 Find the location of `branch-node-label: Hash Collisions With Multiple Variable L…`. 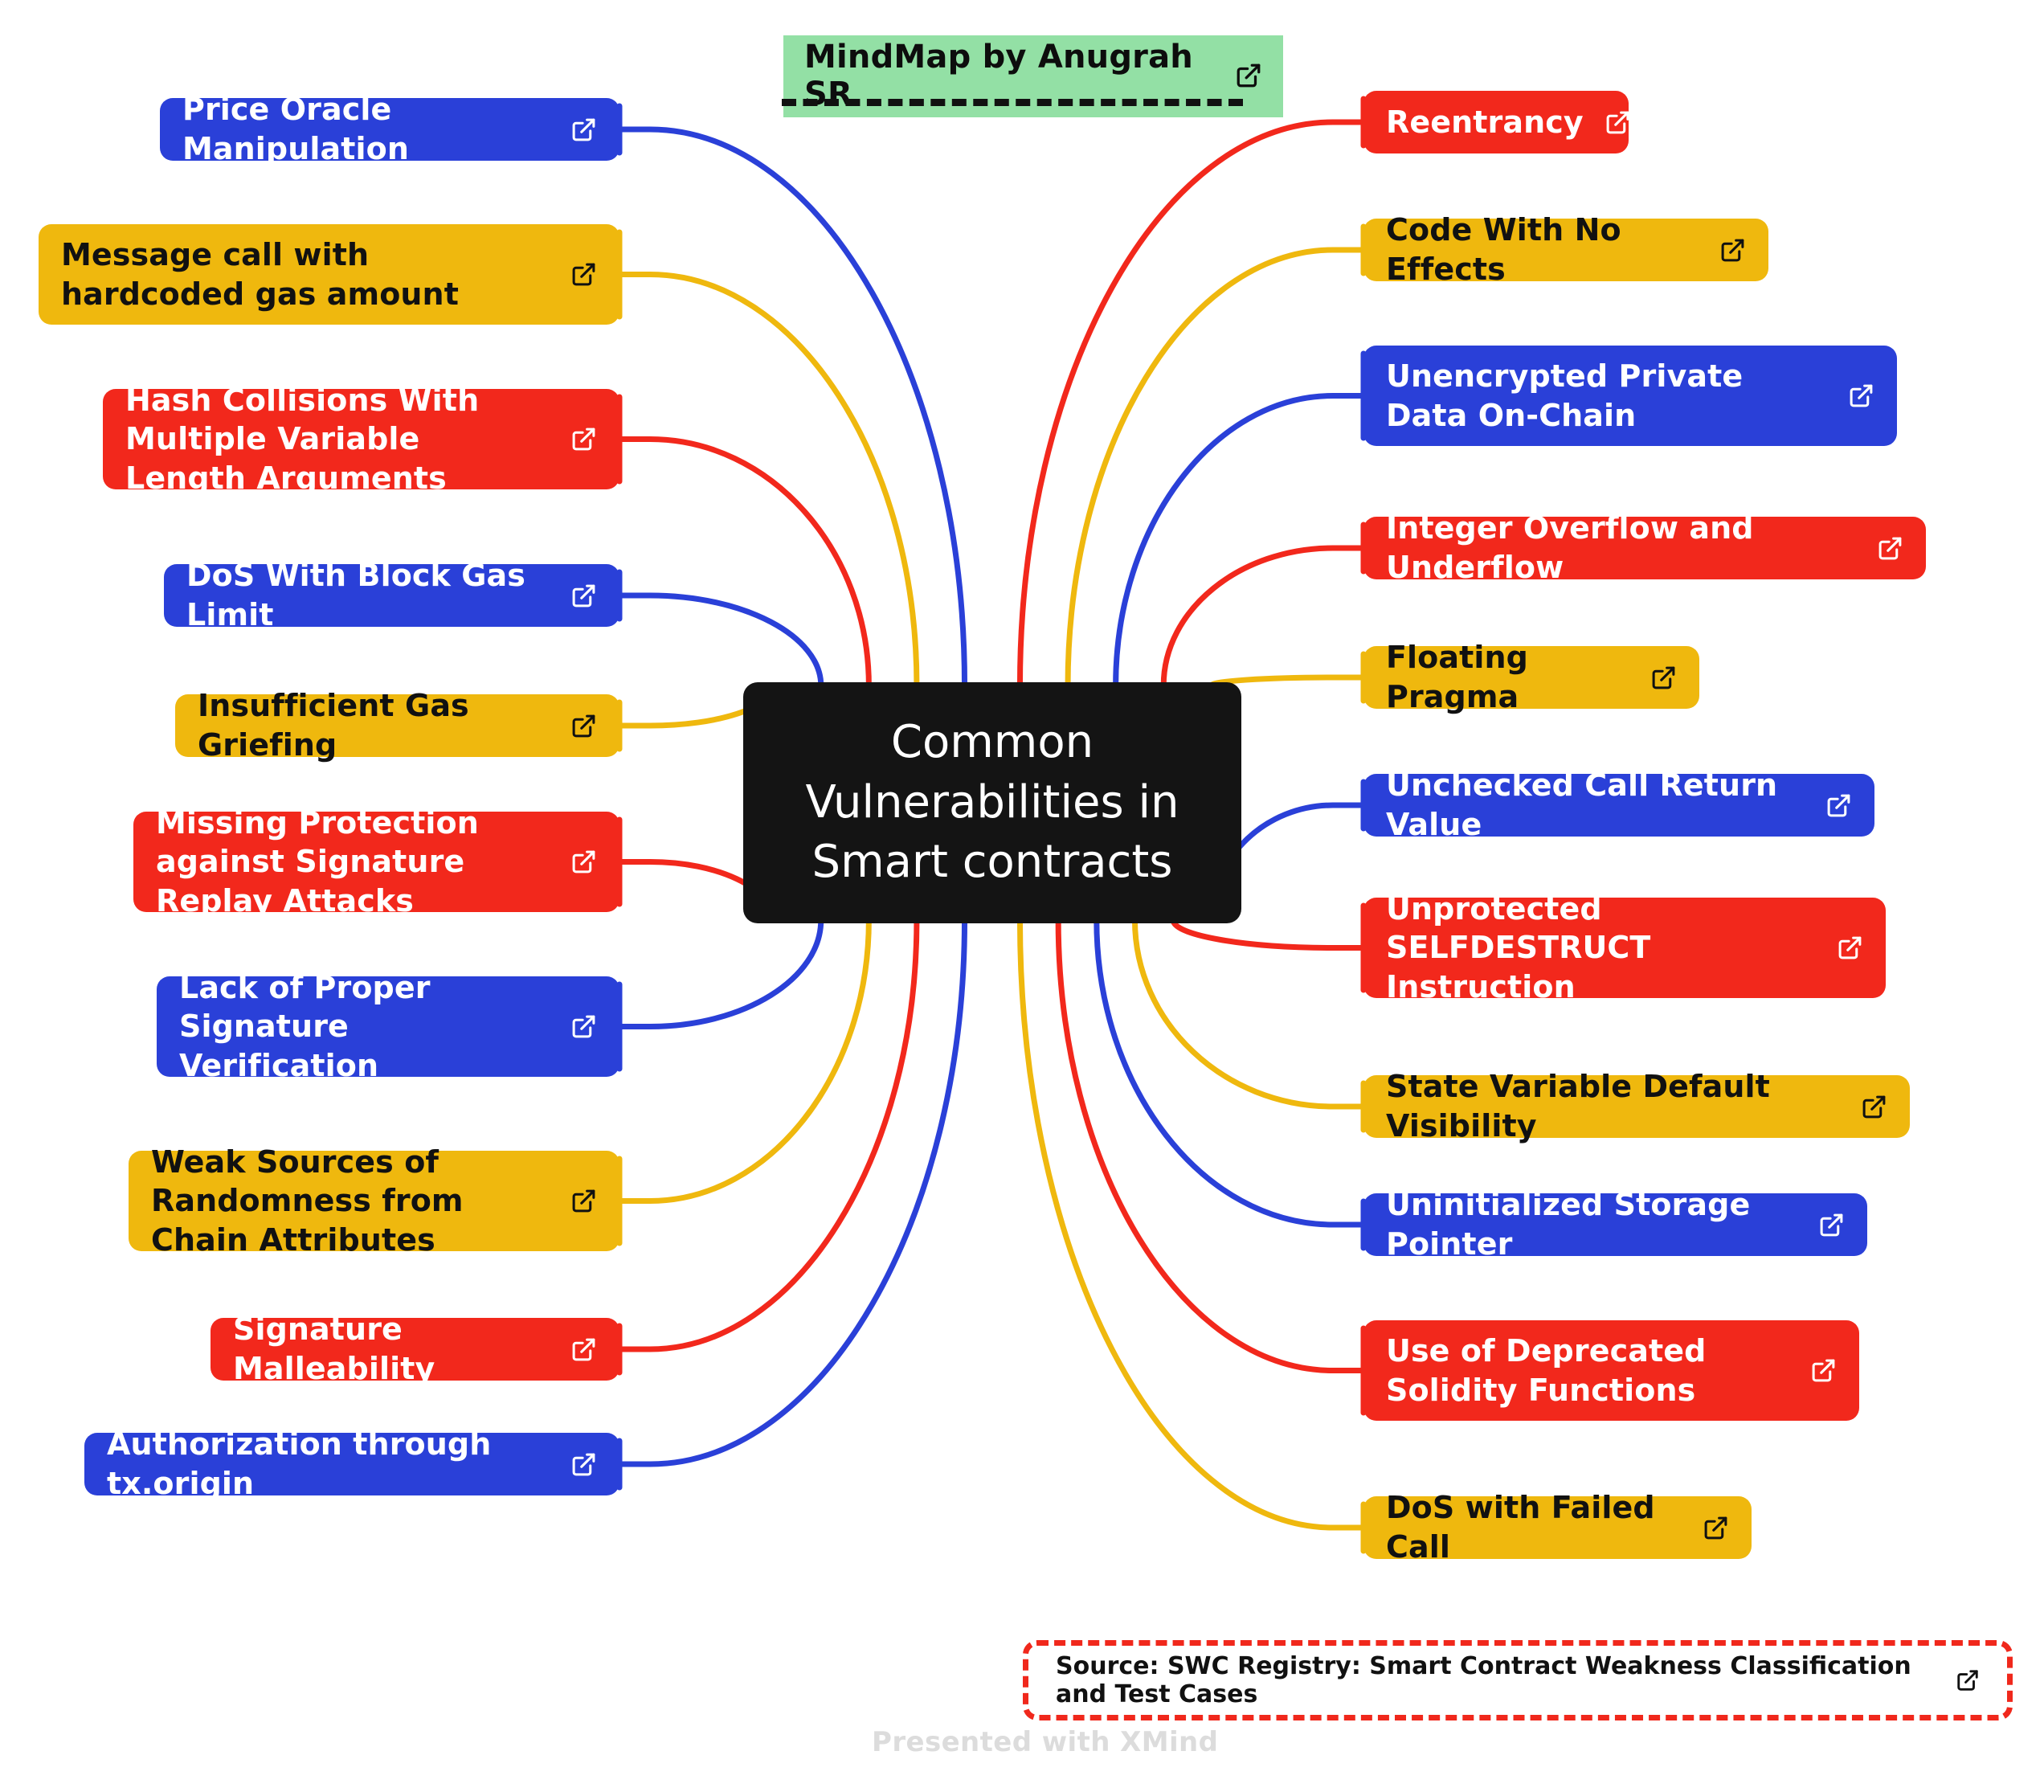

branch-node-label: Hash Collisions With Multiple Variable L… is located at coordinates (302, 439).